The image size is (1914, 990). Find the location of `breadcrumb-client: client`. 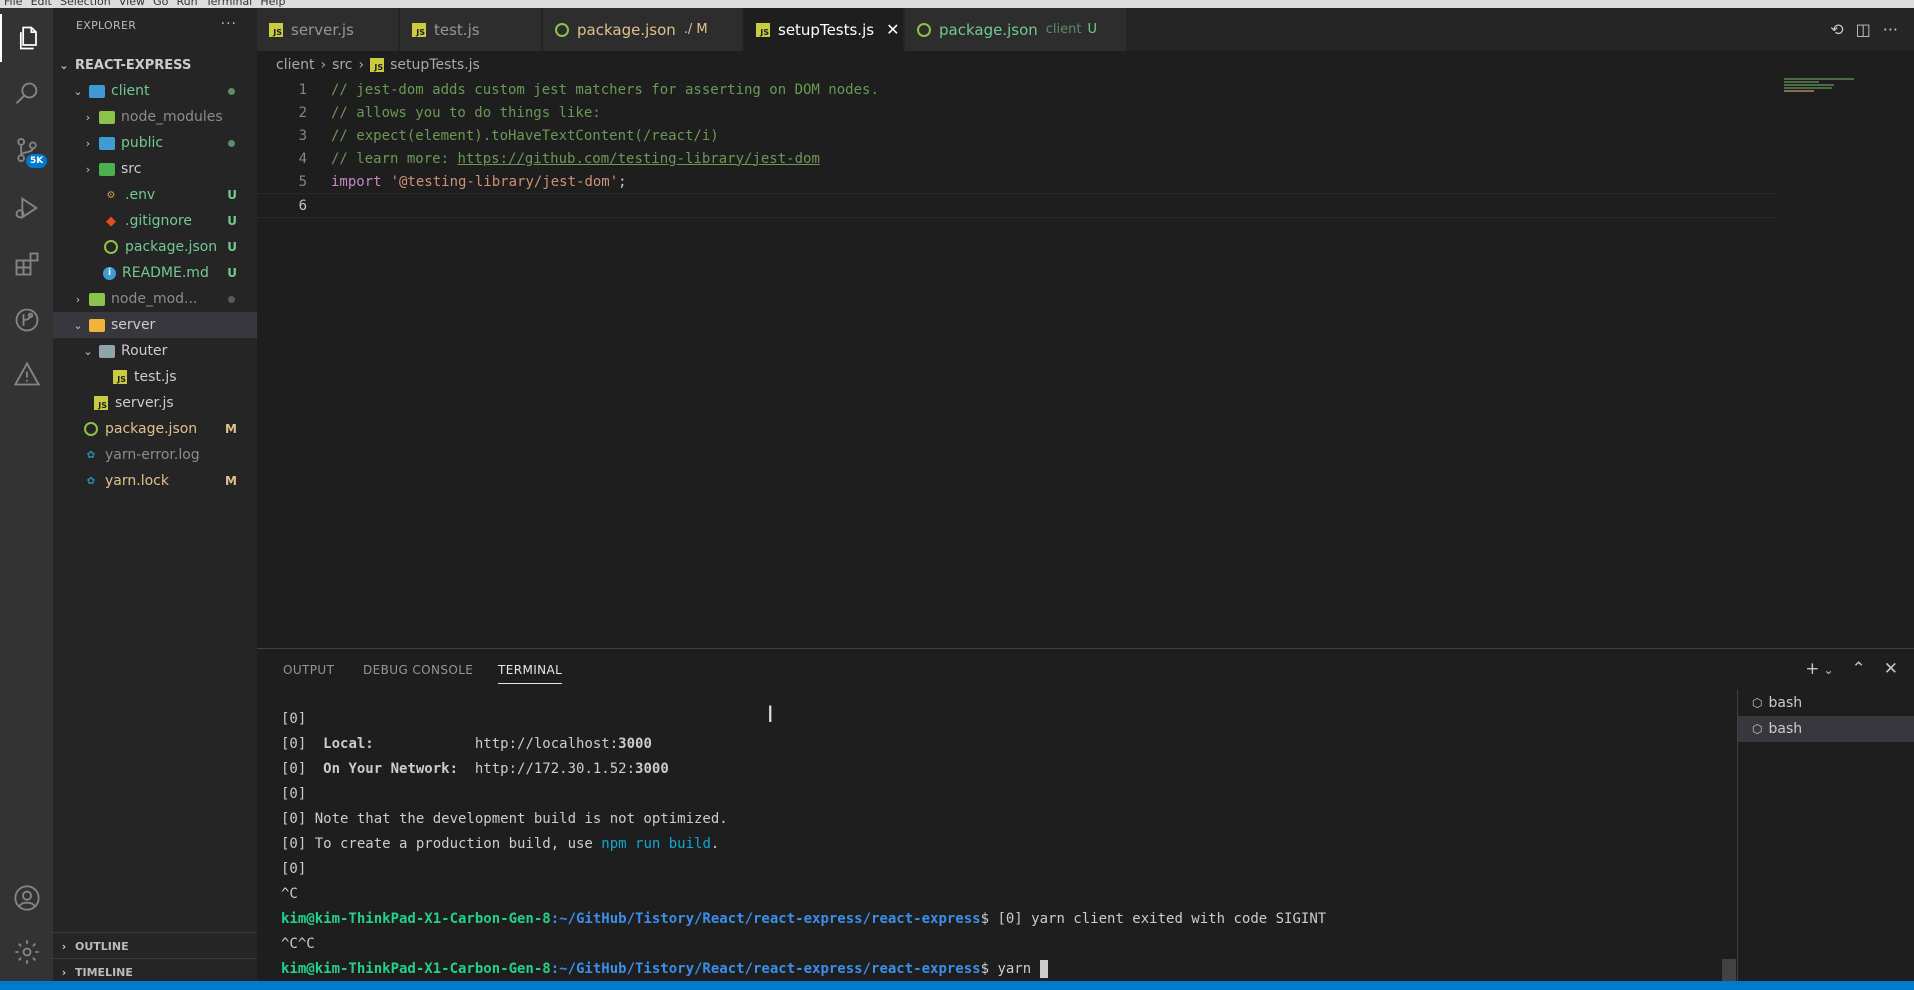

breadcrumb-client: client is located at coordinates (295, 65).